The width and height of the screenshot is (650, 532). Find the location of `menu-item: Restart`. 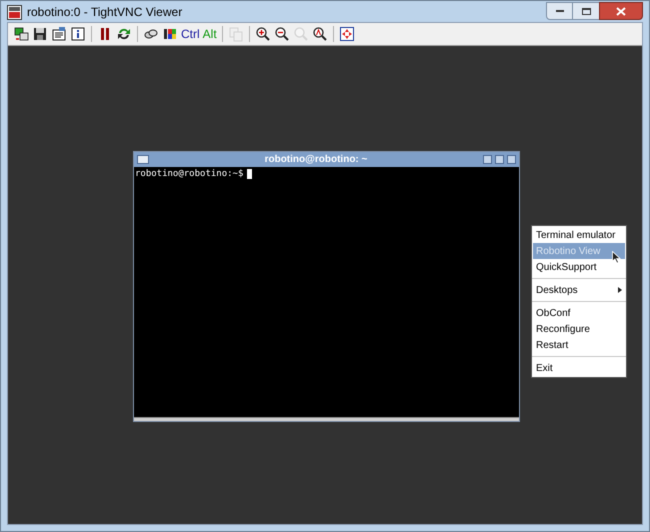

menu-item: Restart is located at coordinates (579, 345).